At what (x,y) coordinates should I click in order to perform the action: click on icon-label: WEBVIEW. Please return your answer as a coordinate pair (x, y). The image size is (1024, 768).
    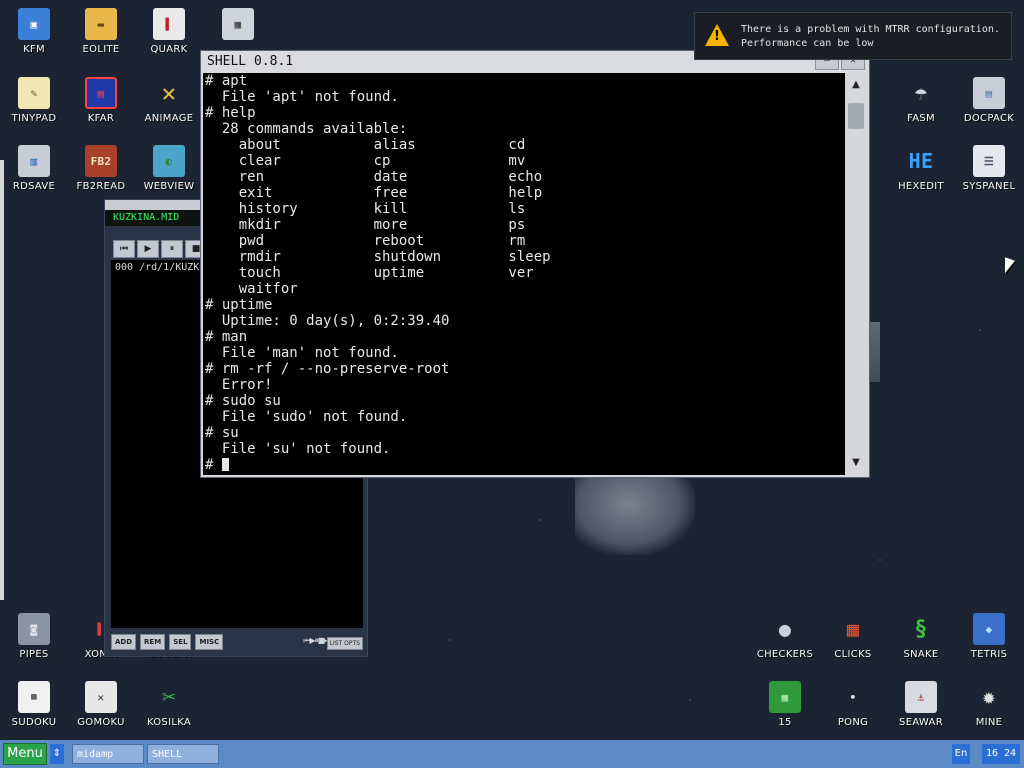
    Looking at the image, I should click on (169, 186).